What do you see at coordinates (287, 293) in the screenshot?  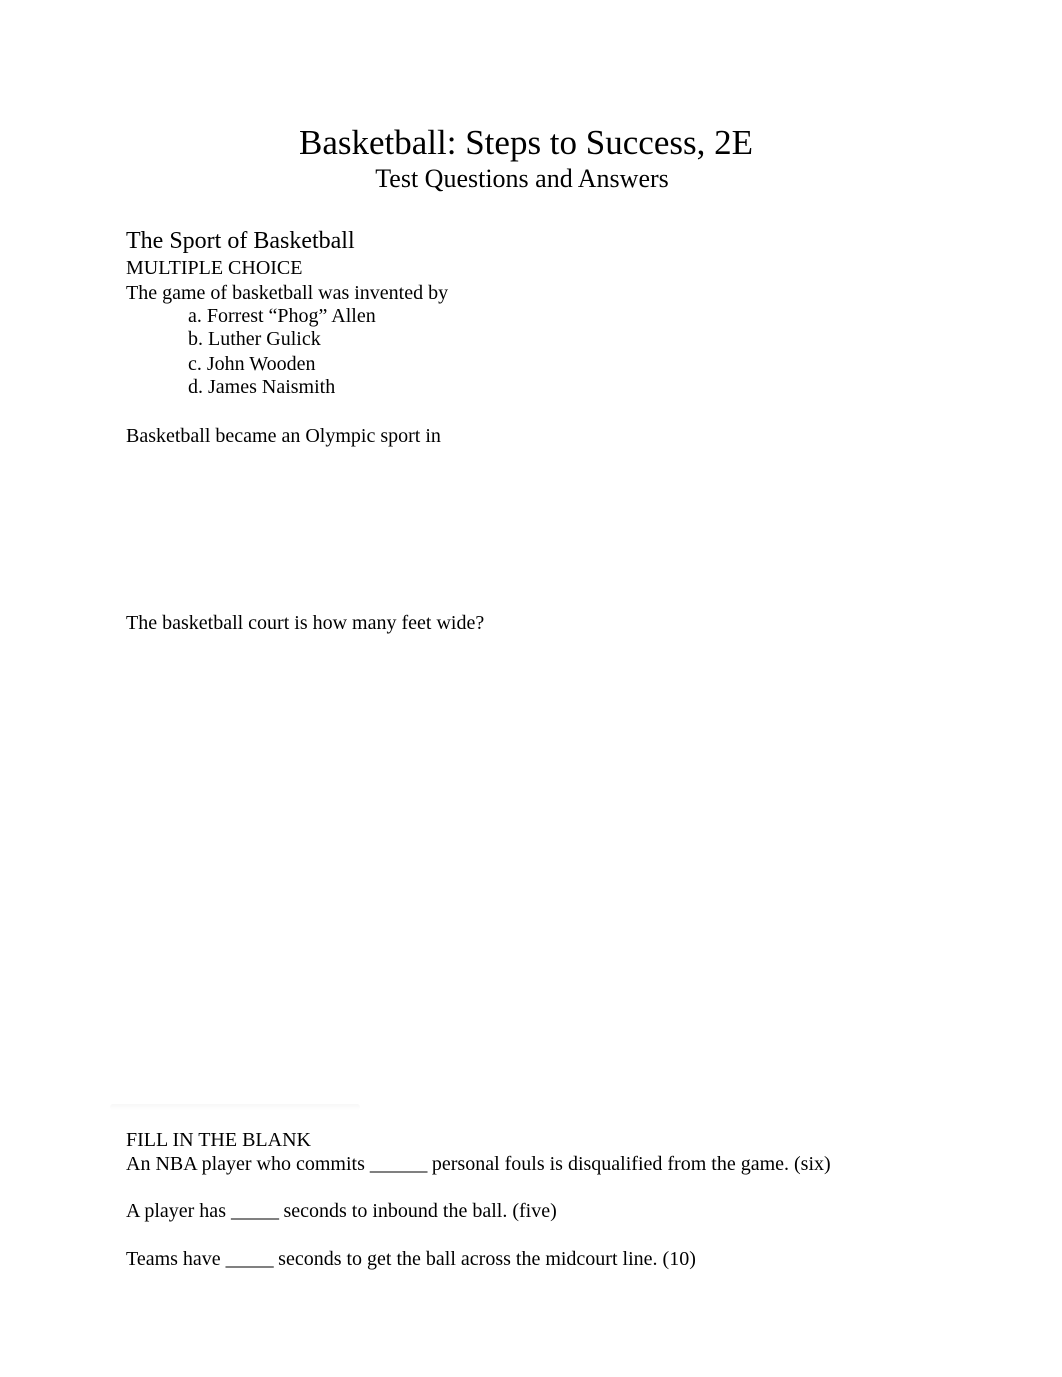 I see `question-prompt: The game of basketball was invented by` at bounding box center [287, 293].